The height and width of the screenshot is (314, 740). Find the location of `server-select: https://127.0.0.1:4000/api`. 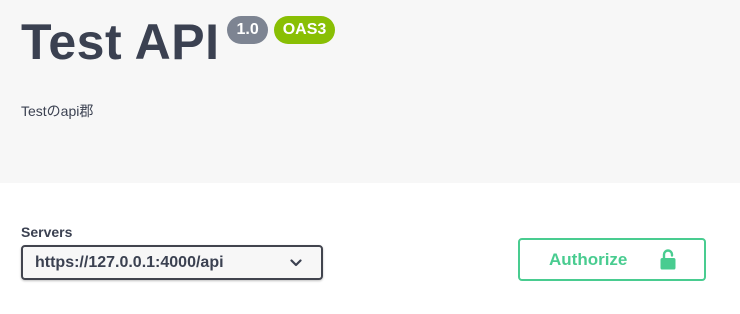

server-select: https://127.0.0.1:4000/api is located at coordinates (172, 262).